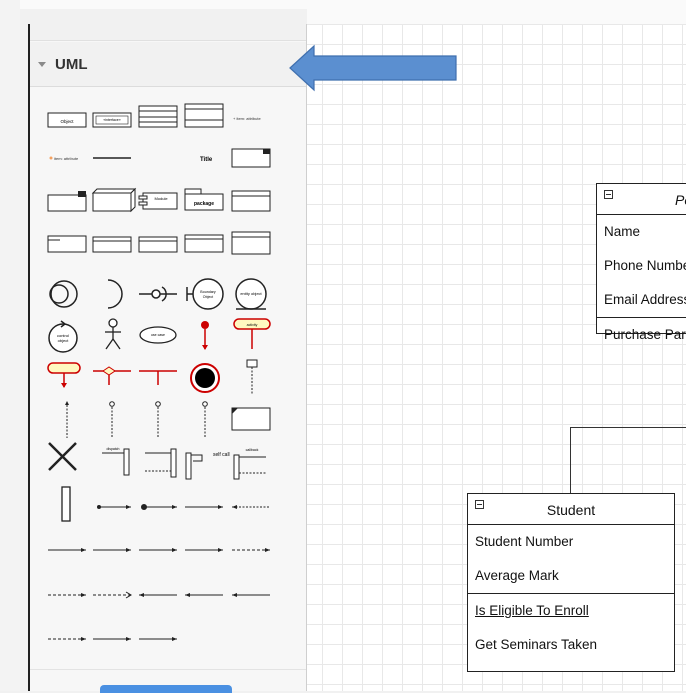  What do you see at coordinates (628, 460) in the screenshot?
I see `inheritance-connector` at bounding box center [628, 460].